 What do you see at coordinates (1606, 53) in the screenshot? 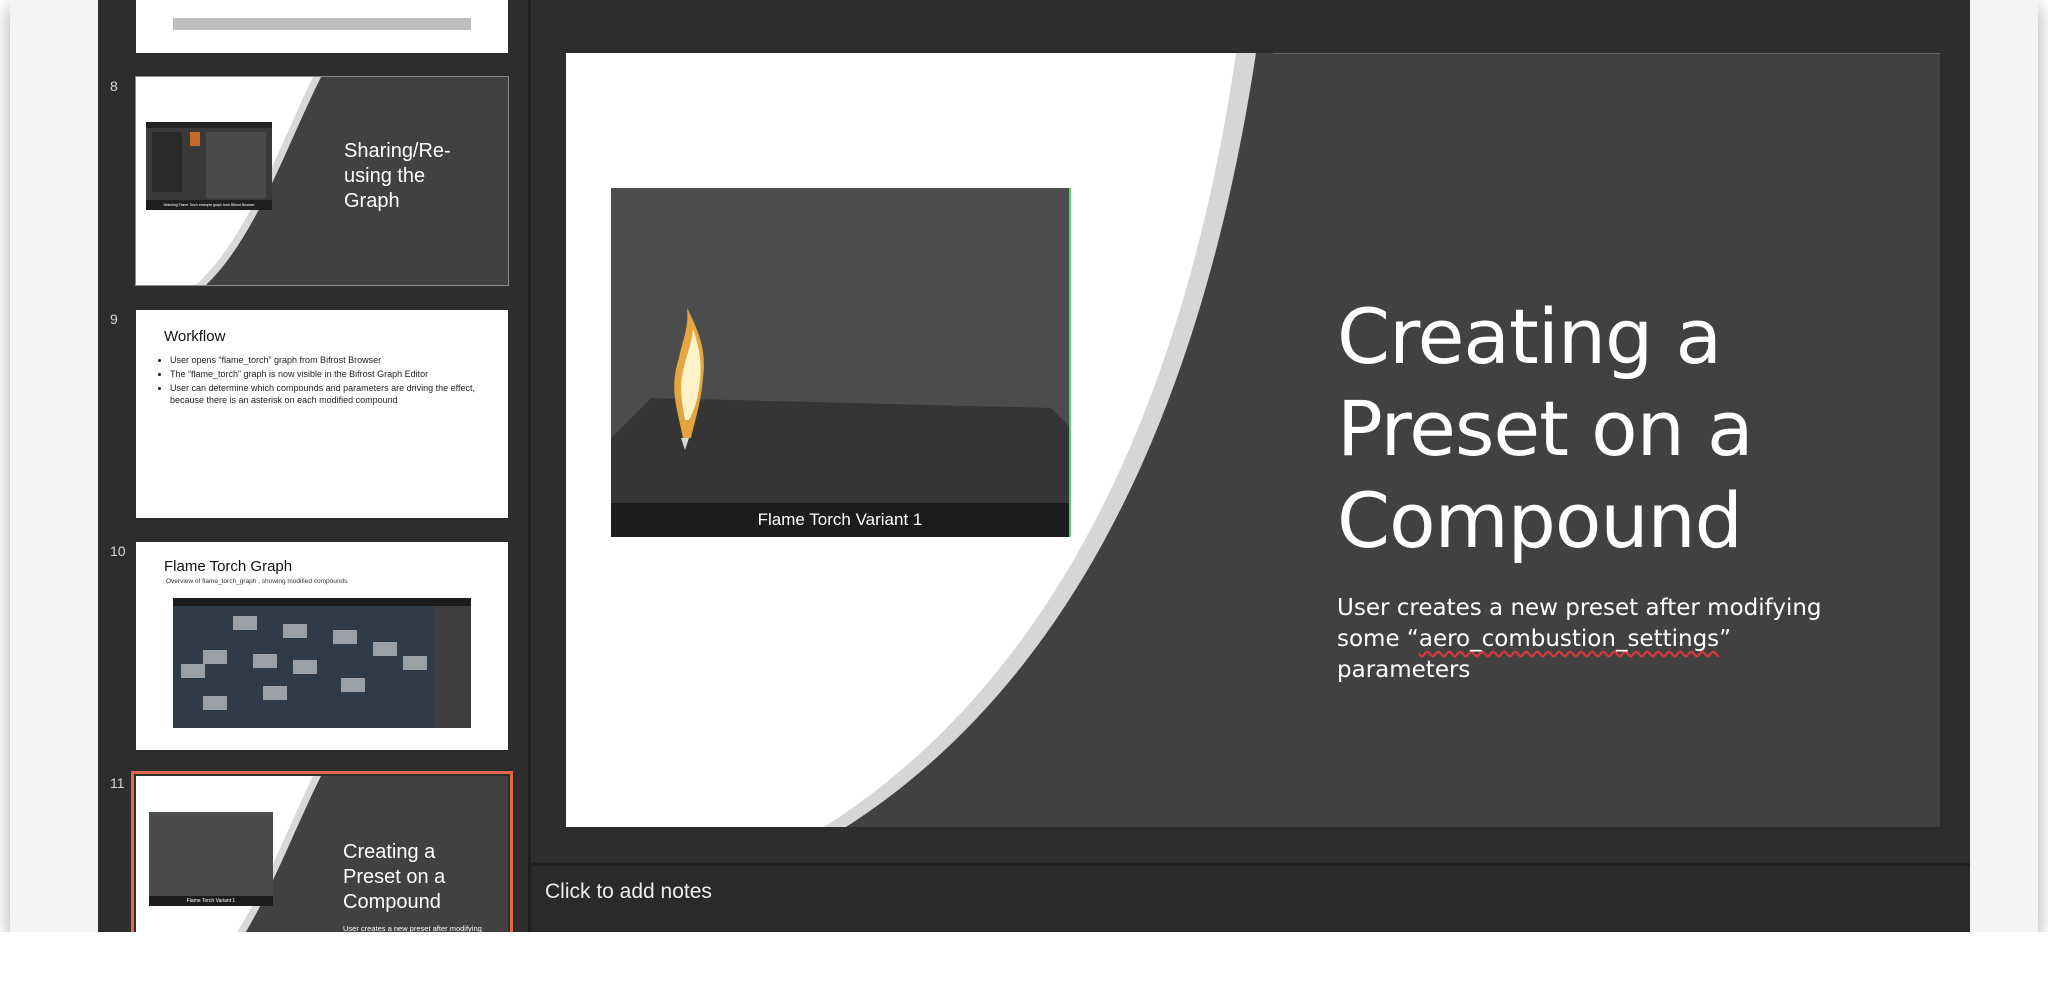
I see `slide-divider-line` at bounding box center [1606, 53].